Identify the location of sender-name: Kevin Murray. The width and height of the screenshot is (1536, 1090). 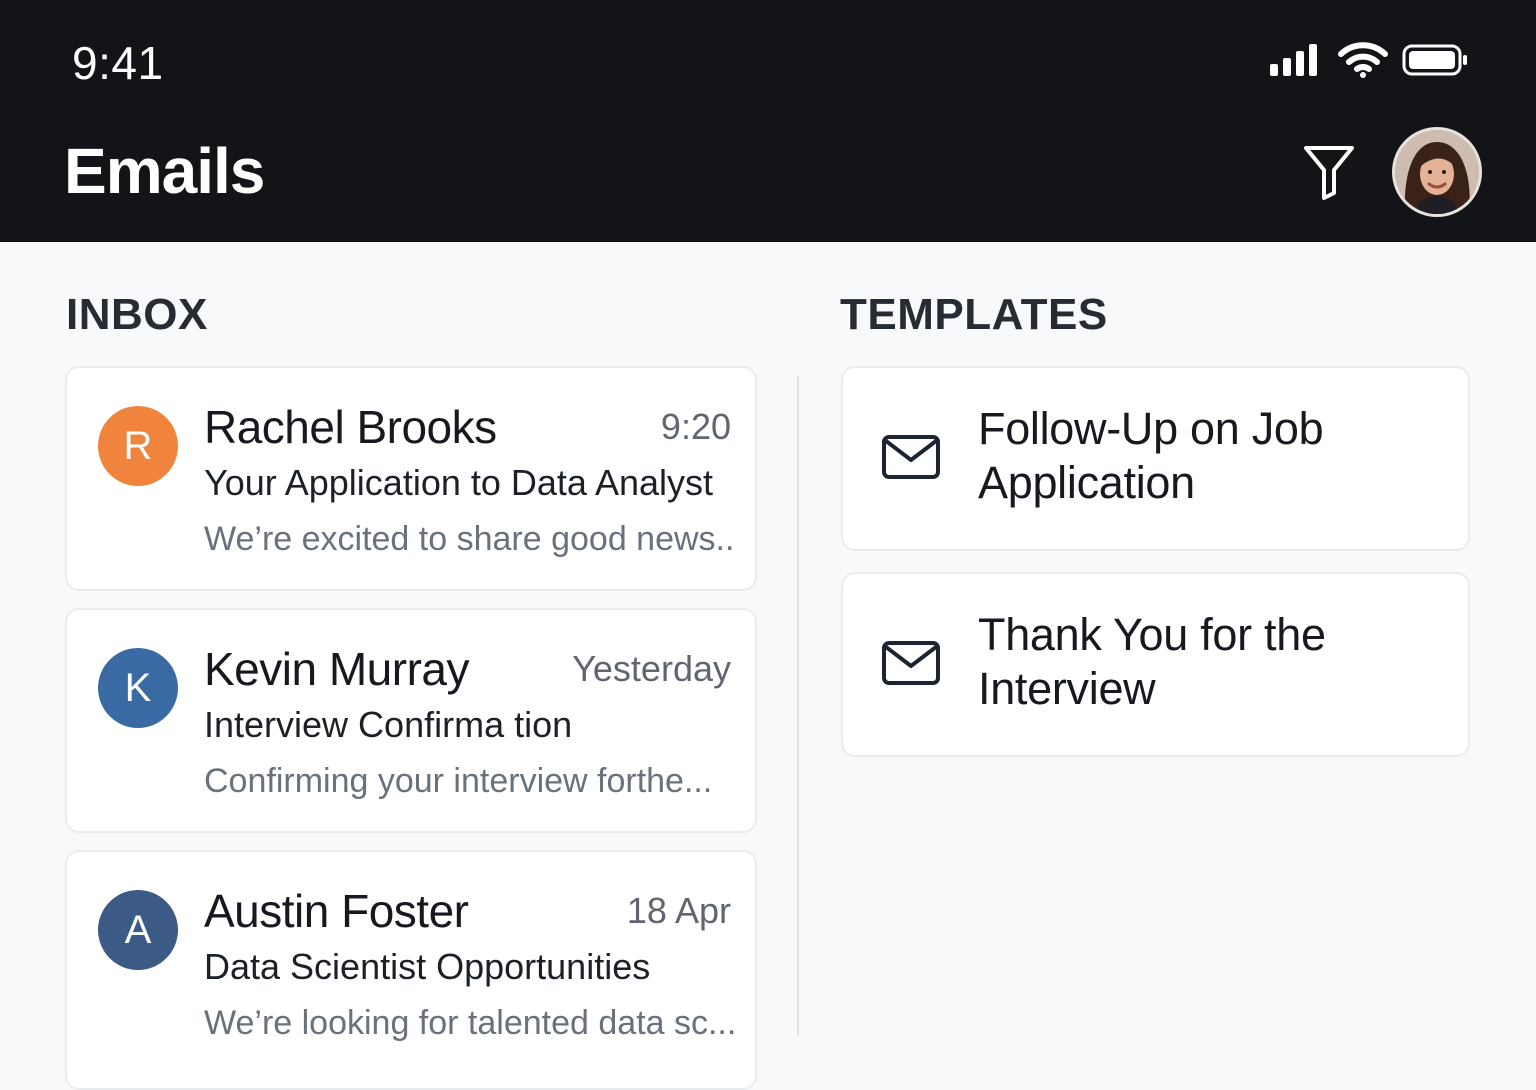
(336, 669).